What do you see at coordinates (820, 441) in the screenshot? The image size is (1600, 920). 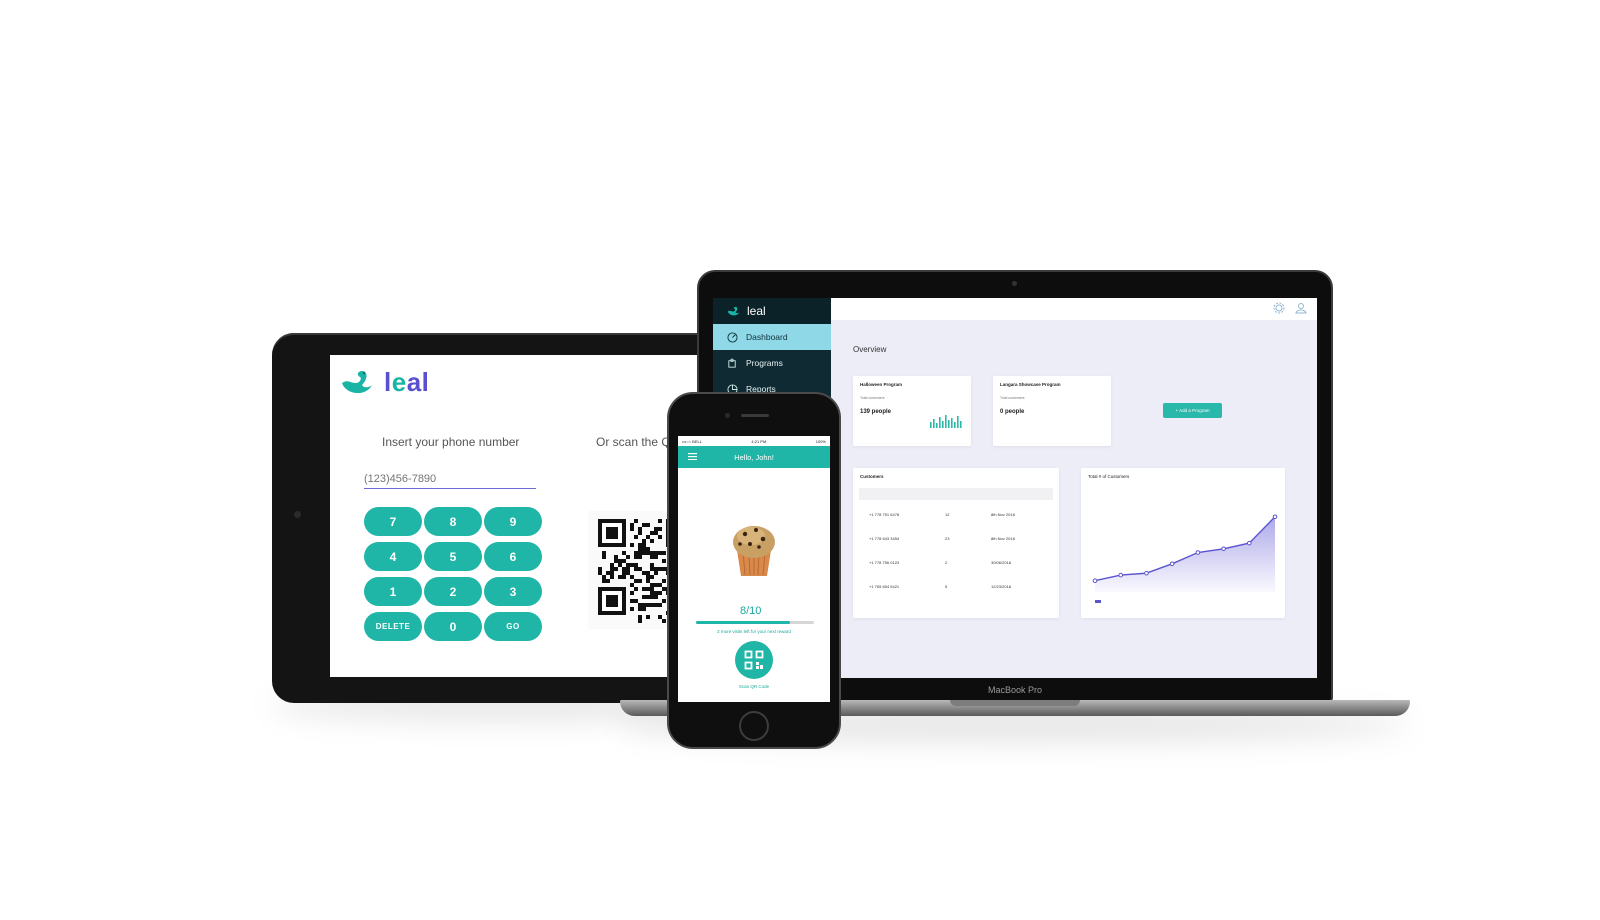 I see `battery-label: 100%` at bounding box center [820, 441].